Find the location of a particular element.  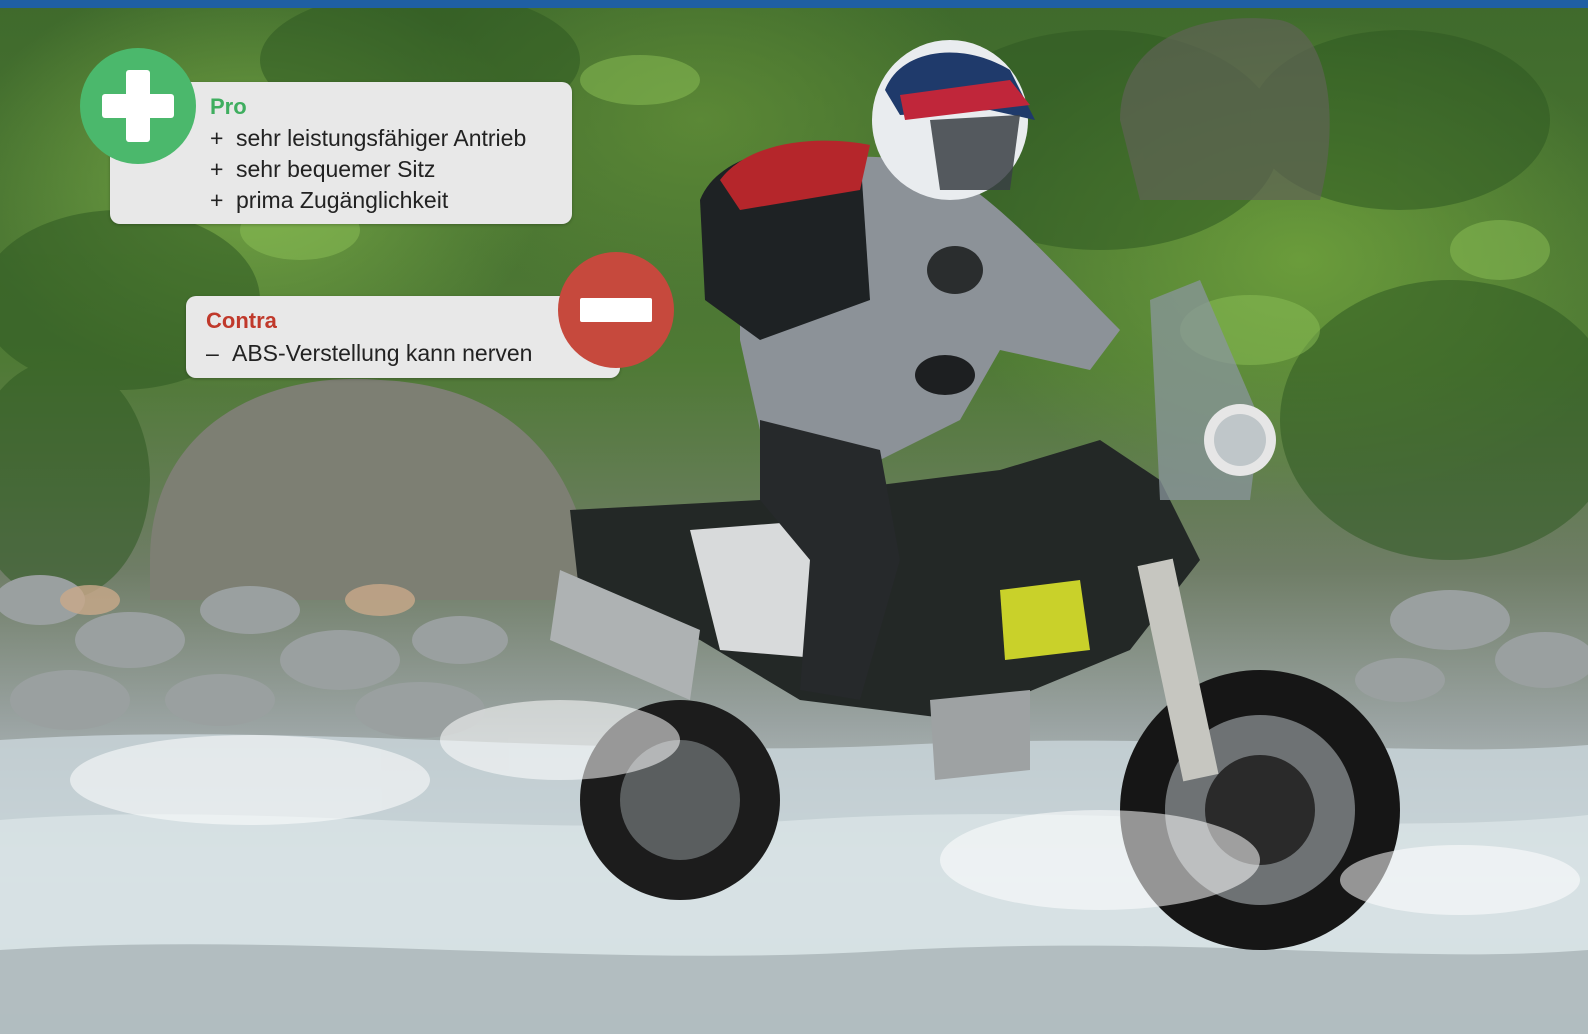

contra-list: – ABS-Verstellung kann nerven is located at coordinates (369, 353).